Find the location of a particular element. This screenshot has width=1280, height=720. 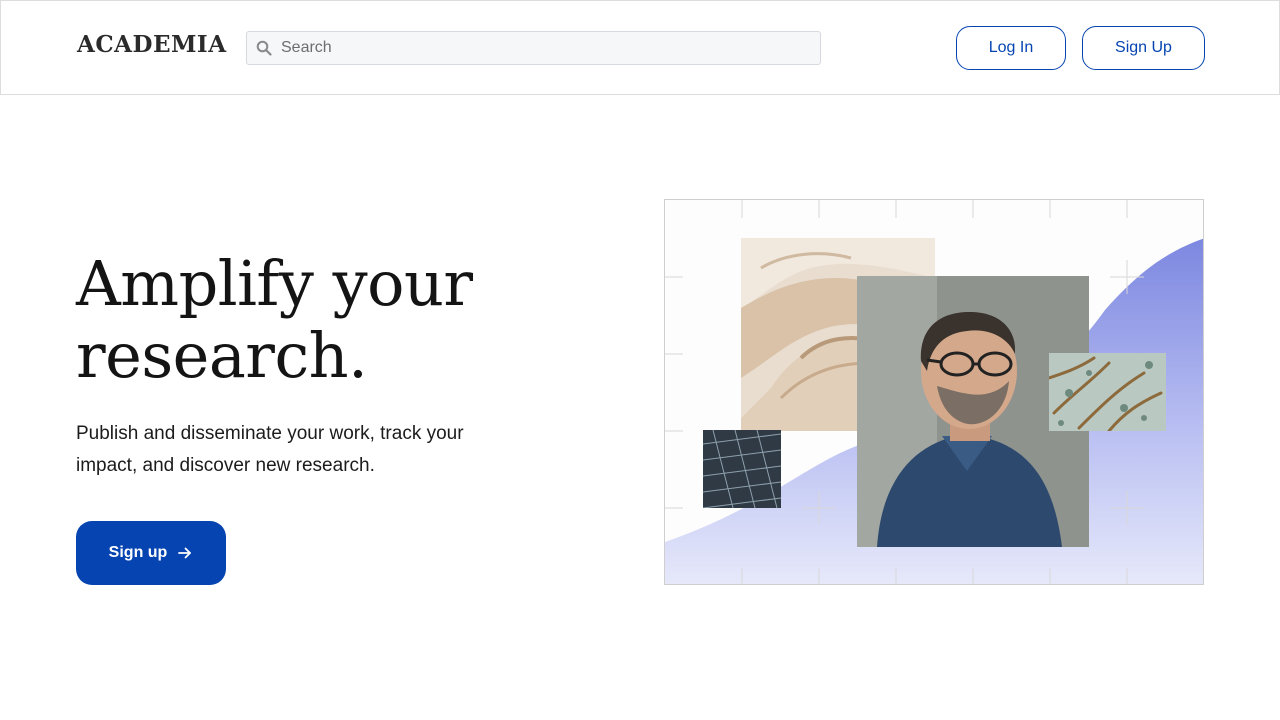

academia-logo: ACADEMIA is located at coordinates (152, 44).